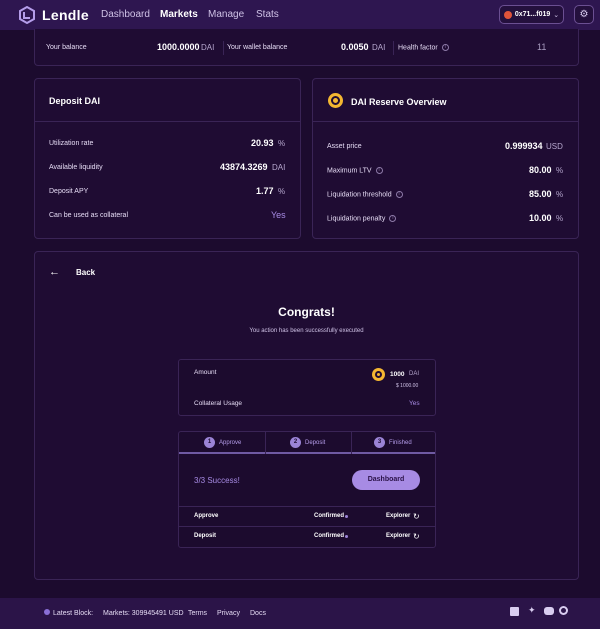 This screenshot has width=600, height=629. I want to click on nav-stats: Stats, so click(267, 14).